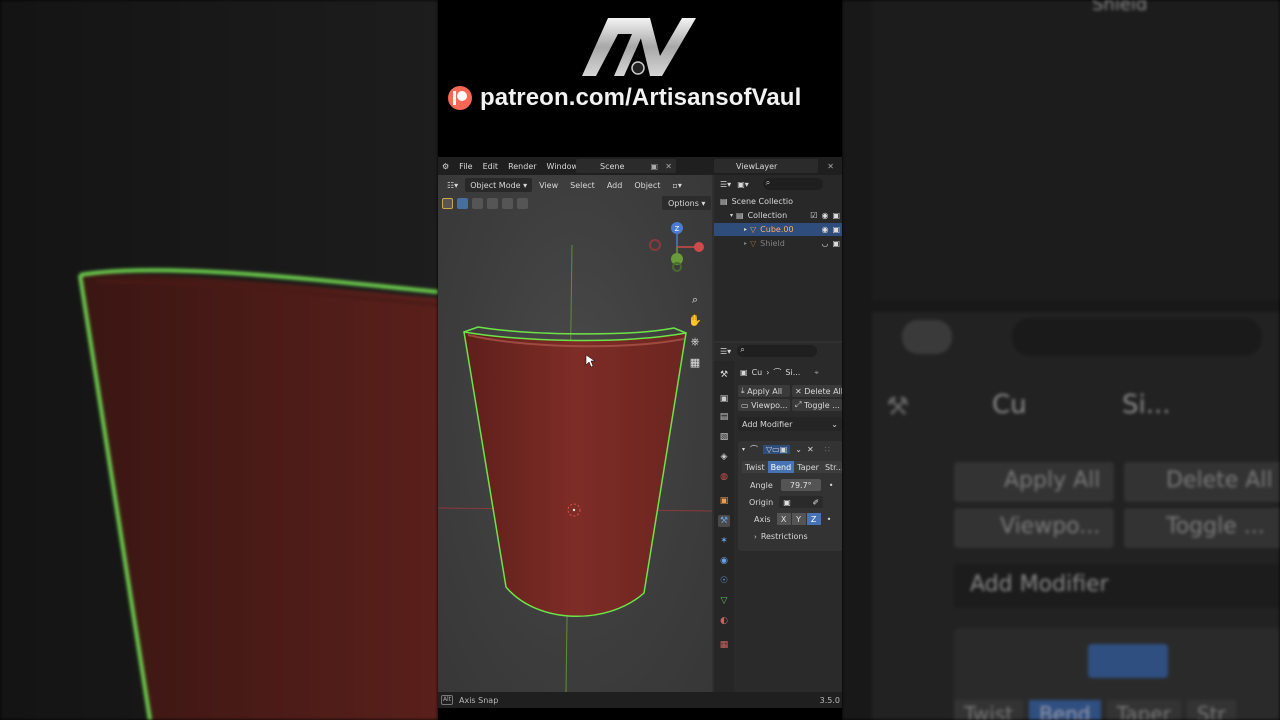 This screenshot has height=720, width=1280. I want to click on texture-tab-icon: ▦, so click(724, 645).